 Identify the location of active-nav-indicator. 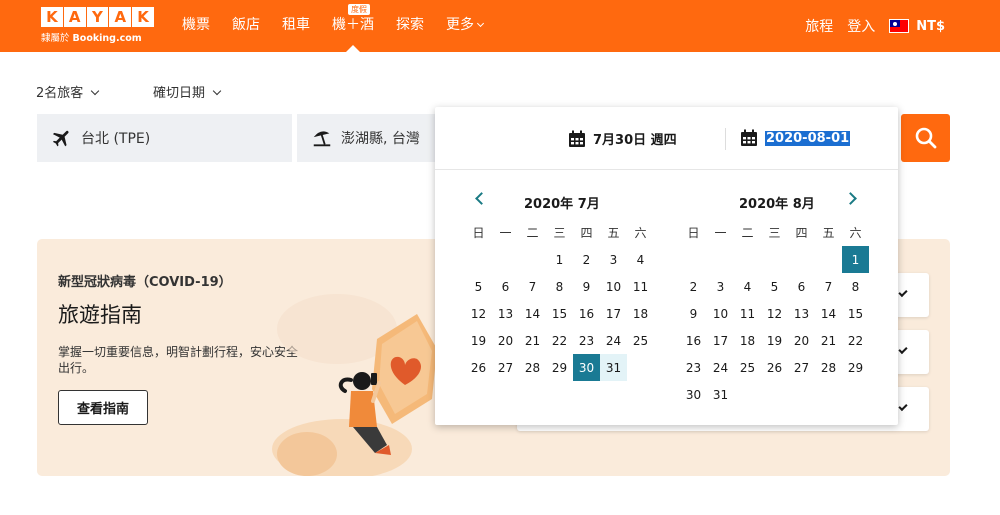
(353, 48).